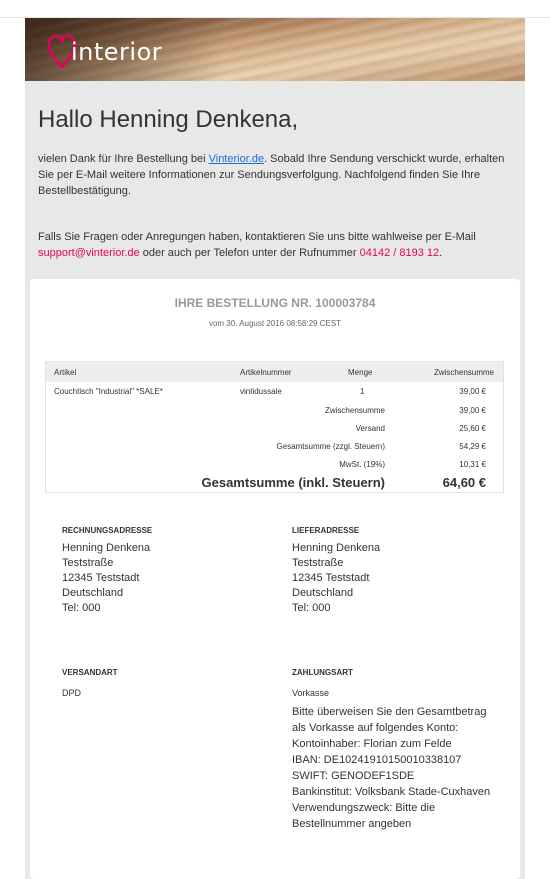  I want to click on item-subtotal: 39,00 €, so click(472, 391).